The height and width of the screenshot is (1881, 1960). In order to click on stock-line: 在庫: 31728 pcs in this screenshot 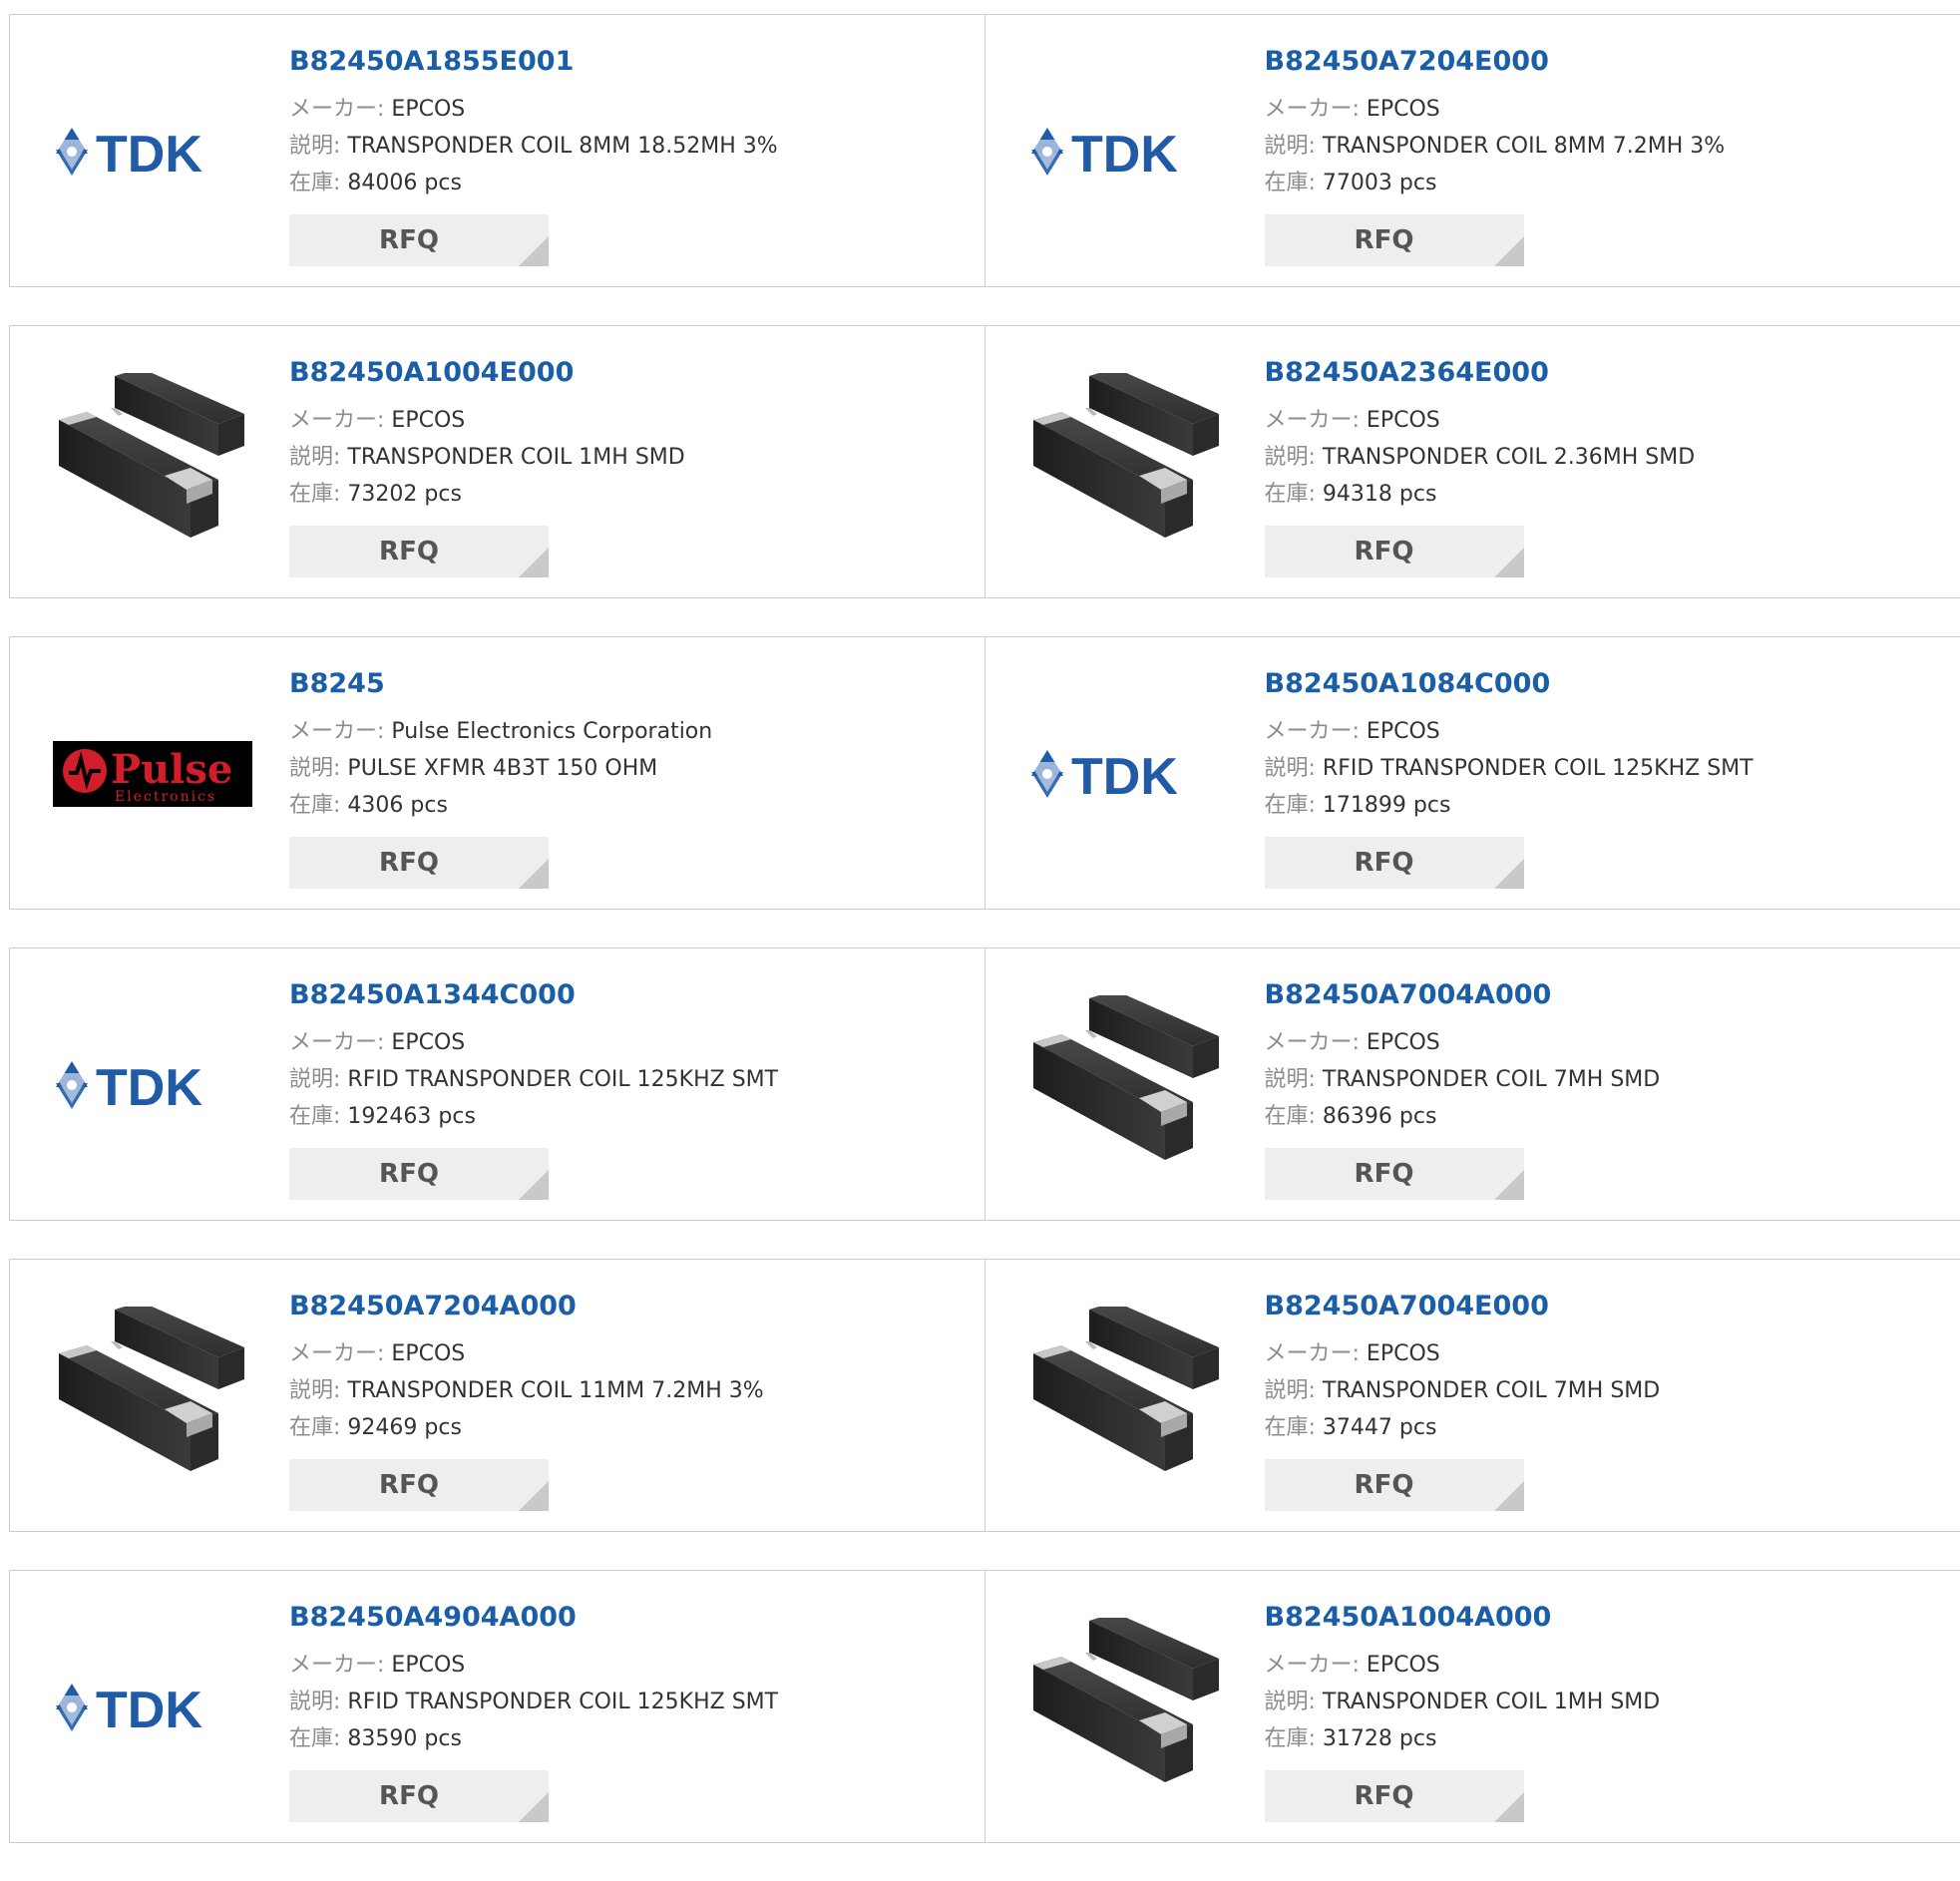, I will do `click(1608, 1738)`.